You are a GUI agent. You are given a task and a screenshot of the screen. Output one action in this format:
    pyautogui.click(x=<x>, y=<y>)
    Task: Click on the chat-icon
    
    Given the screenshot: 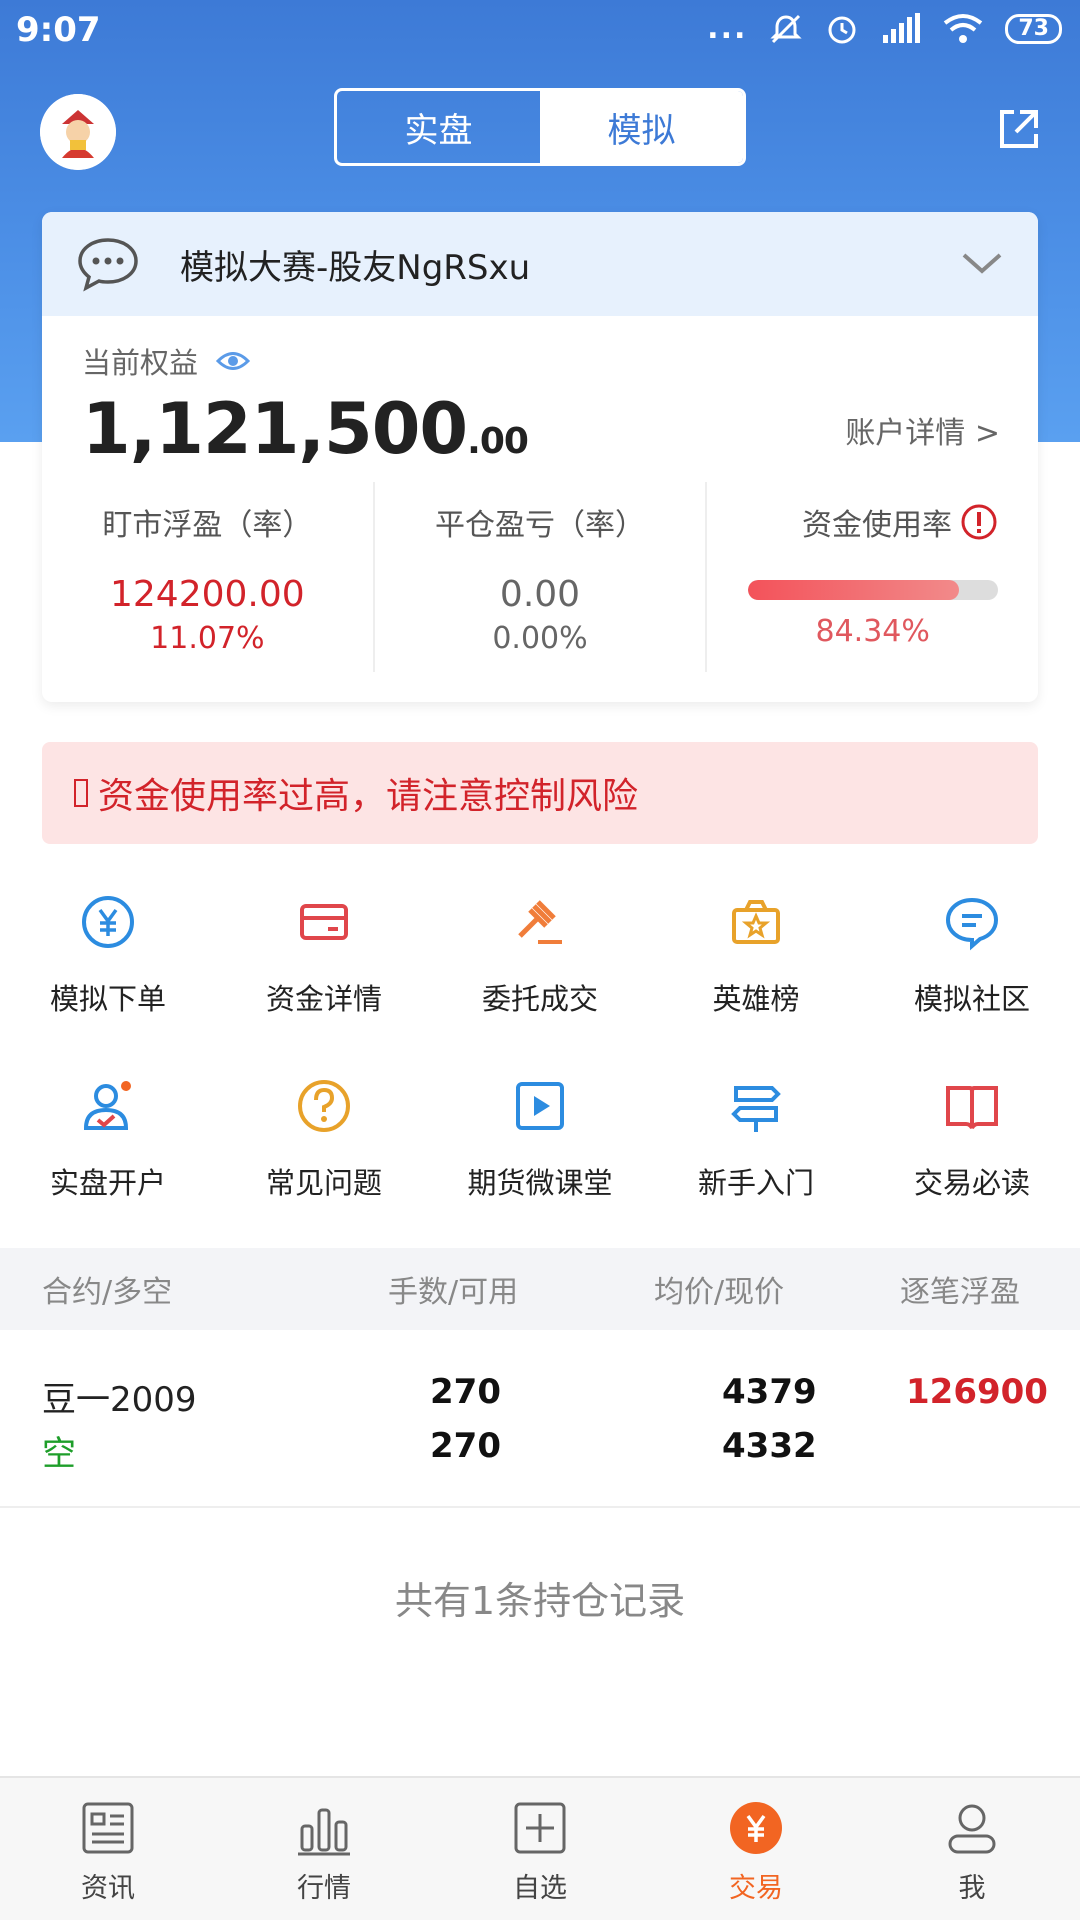 What is the action you would take?
    pyautogui.click(x=108, y=265)
    